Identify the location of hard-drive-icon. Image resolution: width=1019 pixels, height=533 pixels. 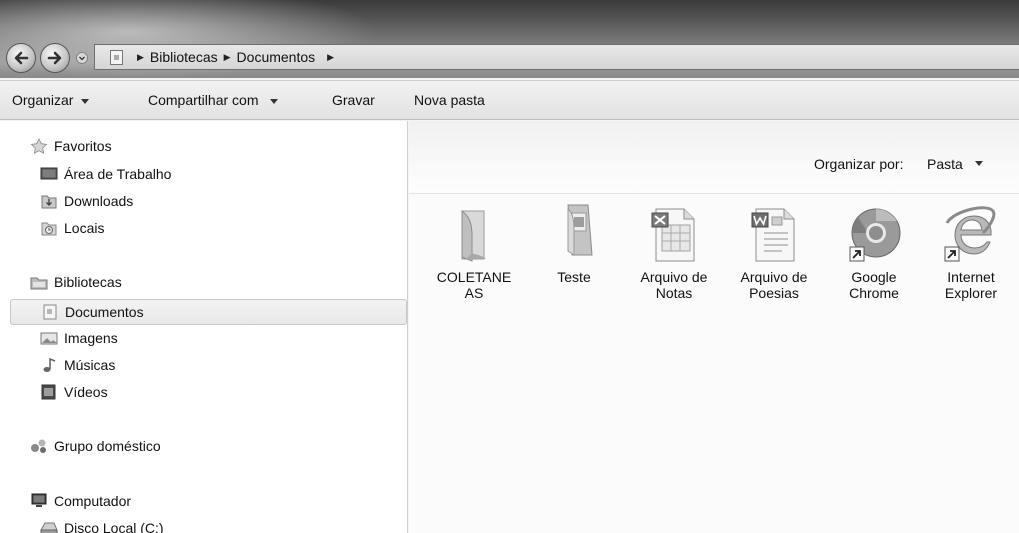
(49, 527).